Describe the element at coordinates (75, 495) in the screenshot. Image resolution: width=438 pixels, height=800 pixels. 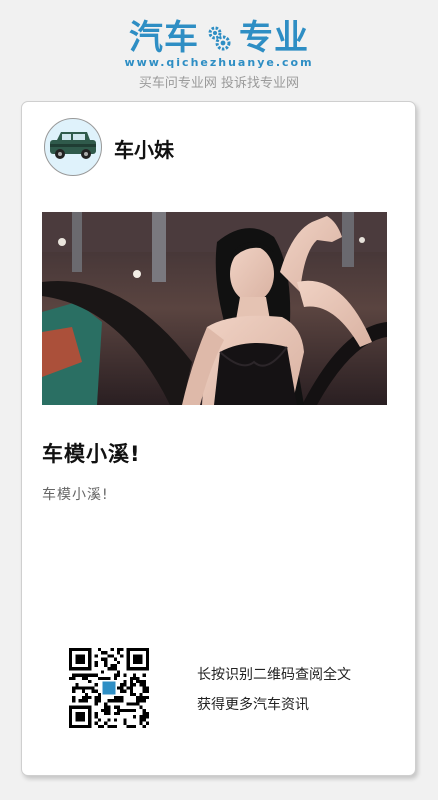
I see `article-summary: 车模小溪!` at that location.